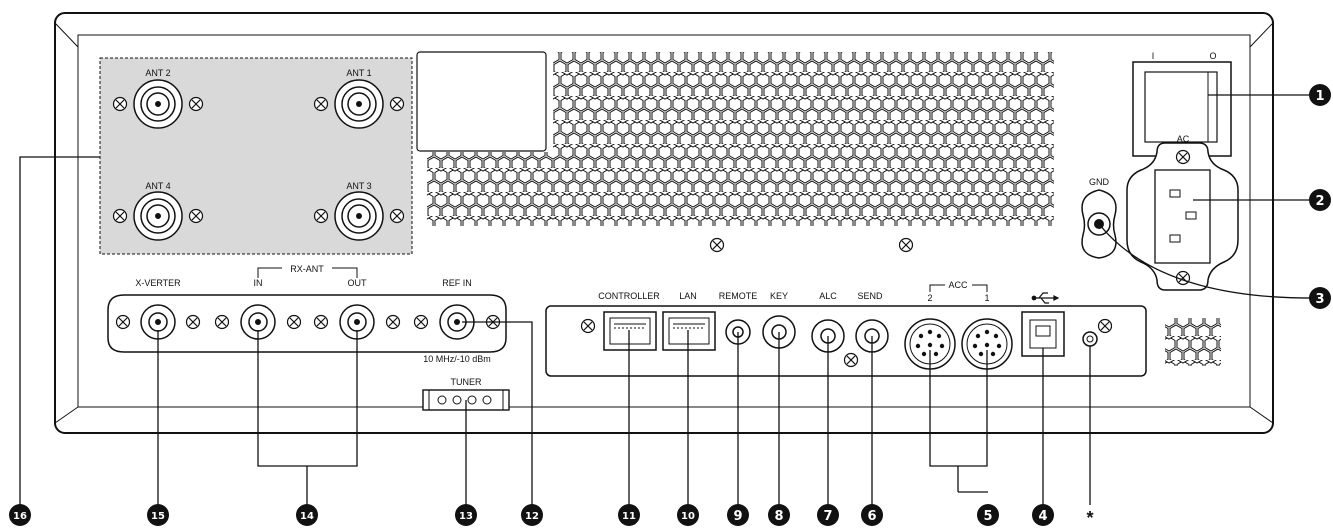 Image resolution: width=1333 pixels, height=529 pixels. I want to click on acc-label: ACC, so click(958, 285).